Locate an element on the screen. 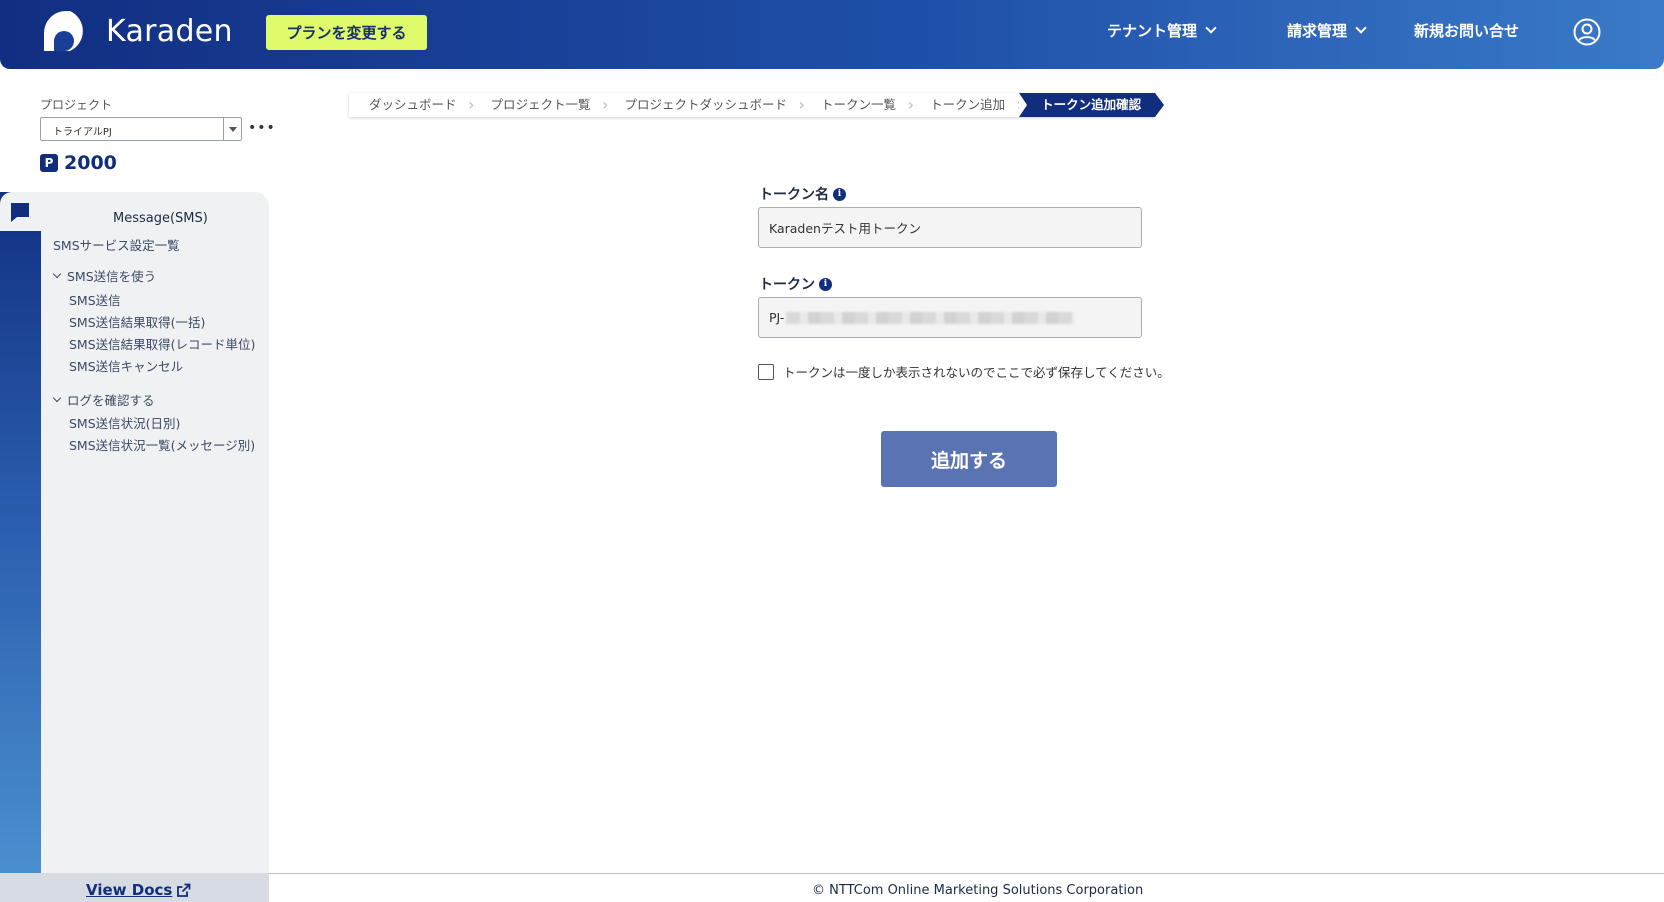  menu-title: Message(SMS) is located at coordinates (160, 218).